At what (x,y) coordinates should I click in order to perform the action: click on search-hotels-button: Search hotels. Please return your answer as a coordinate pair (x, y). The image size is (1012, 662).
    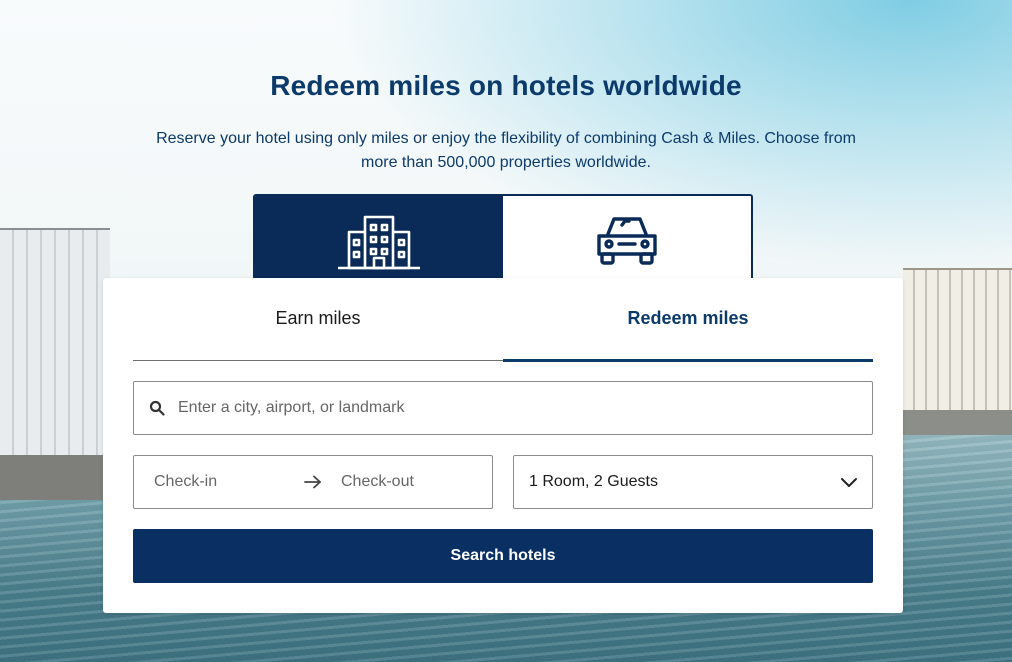
    Looking at the image, I should click on (503, 556).